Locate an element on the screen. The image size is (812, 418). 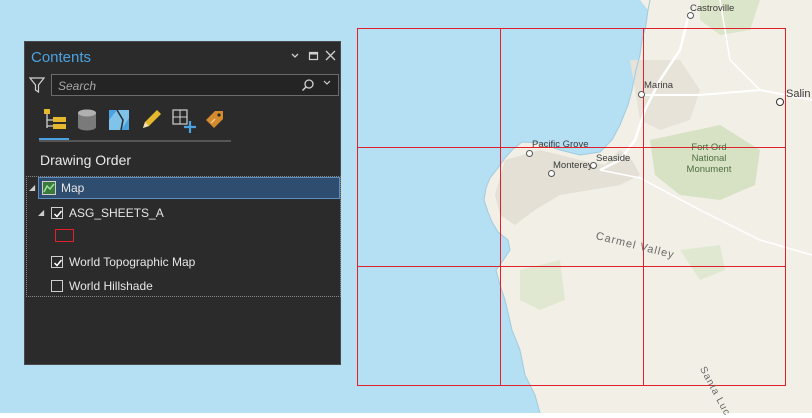
map-label-castroville: Castroville is located at coordinates (712, 8).